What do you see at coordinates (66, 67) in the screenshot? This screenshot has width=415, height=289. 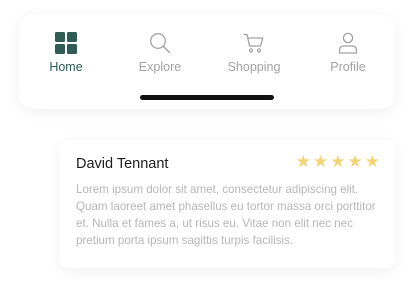 I see `nav-label-home: Home` at bounding box center [66, 67].